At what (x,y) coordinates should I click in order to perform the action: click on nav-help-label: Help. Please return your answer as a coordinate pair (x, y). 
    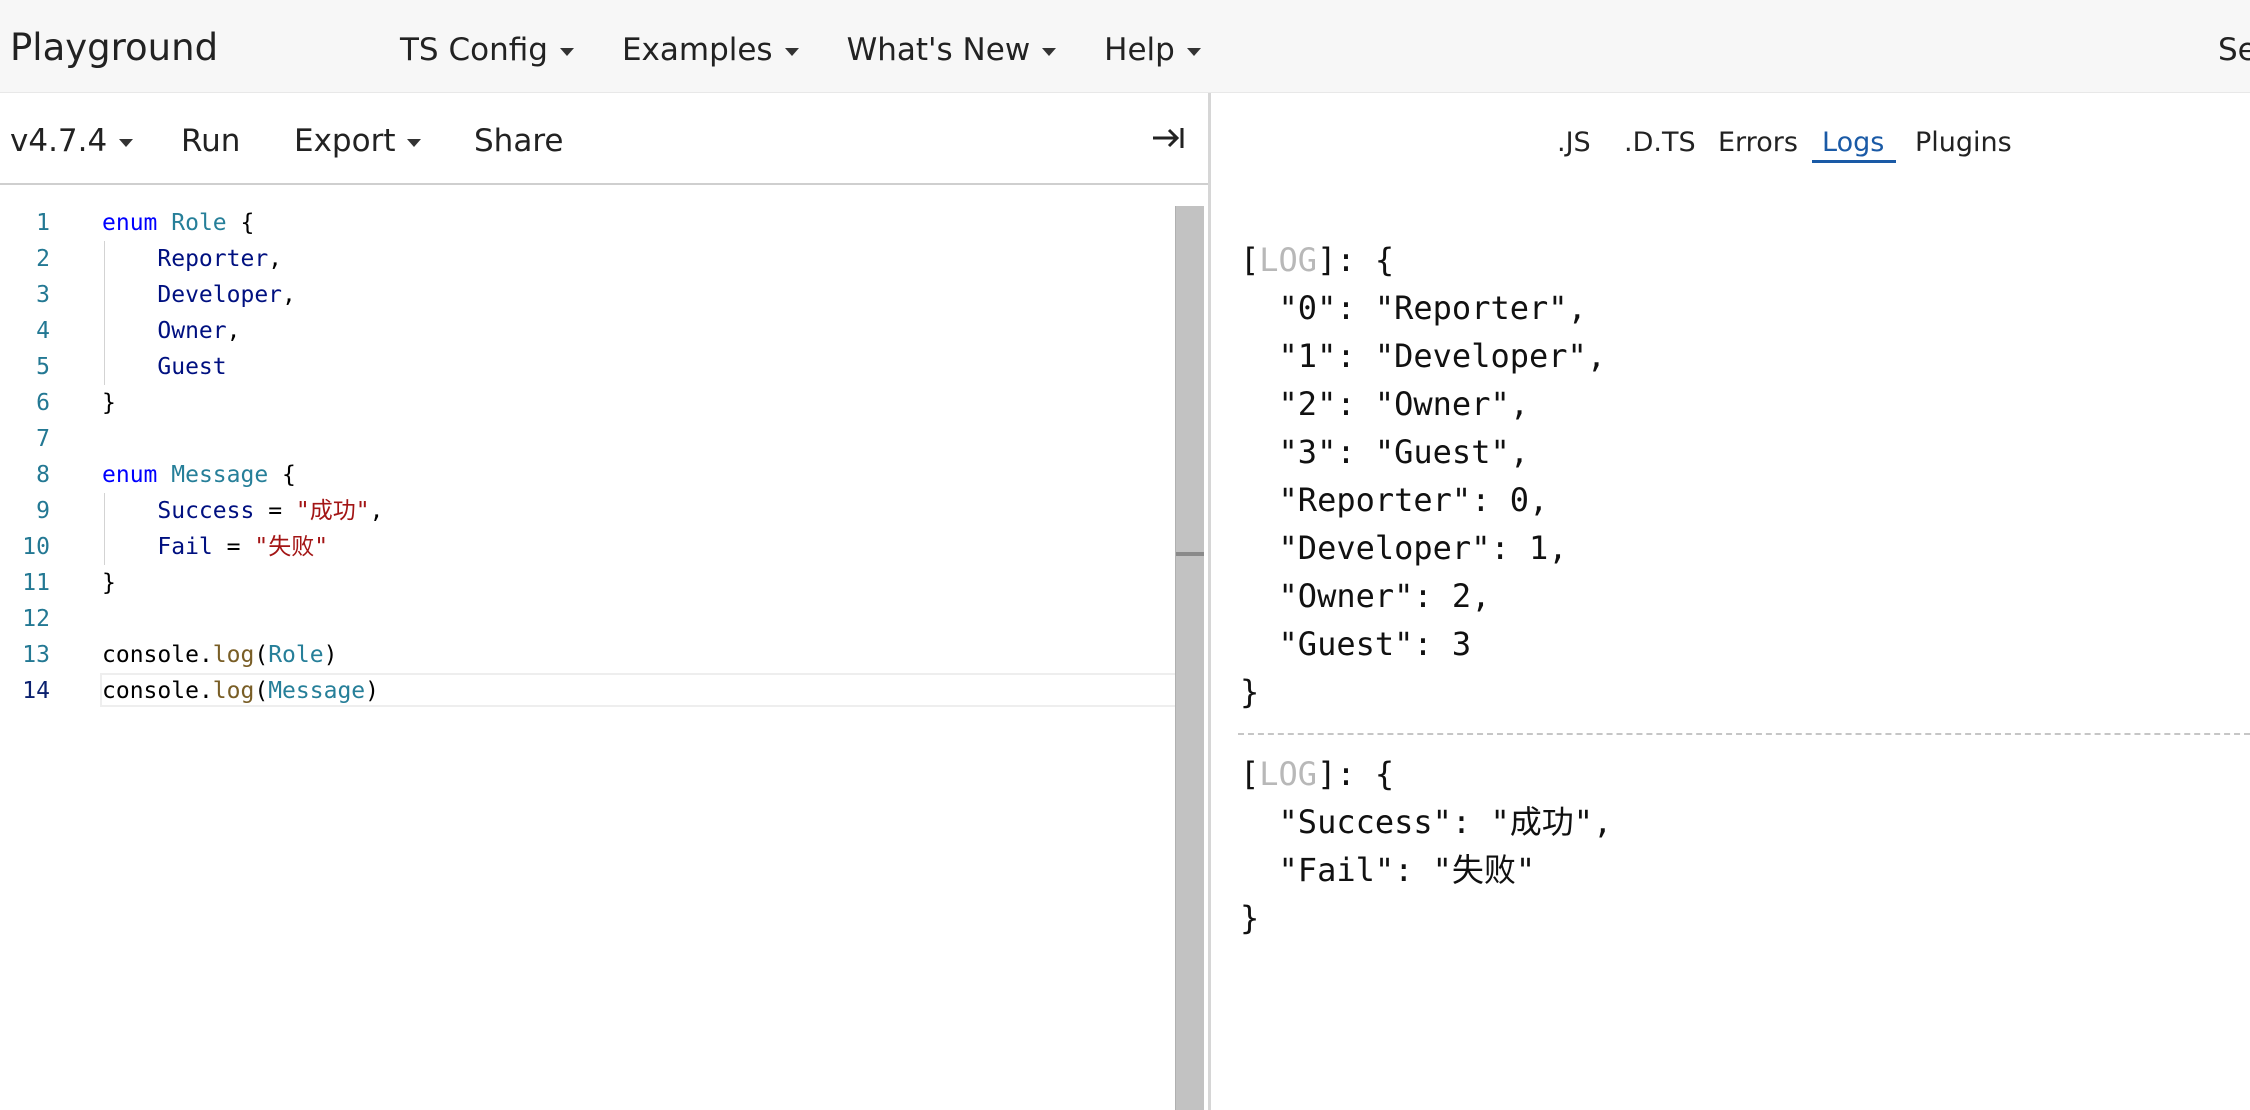
    Looking at the image, I should click on (1139, 50).